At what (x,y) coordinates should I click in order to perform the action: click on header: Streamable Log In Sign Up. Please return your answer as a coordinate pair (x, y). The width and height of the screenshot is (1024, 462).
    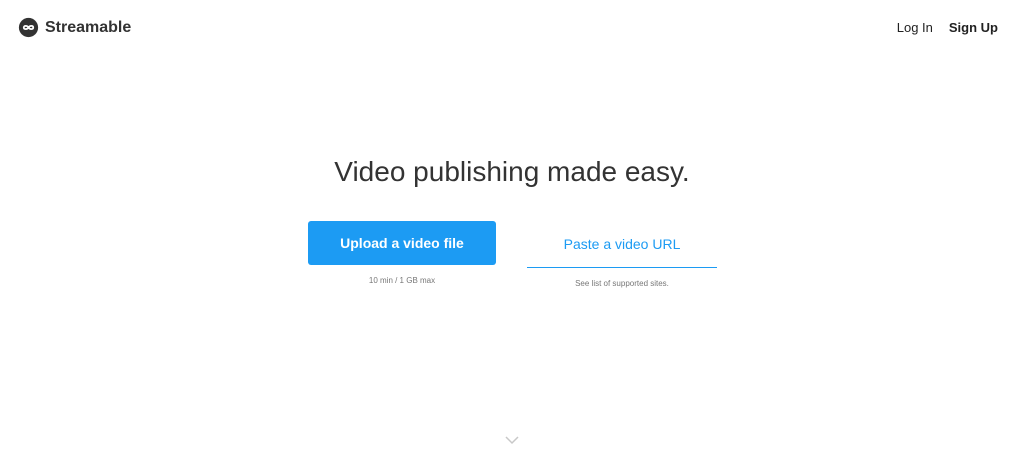
    Looking at the image, I should click on (512, 28).